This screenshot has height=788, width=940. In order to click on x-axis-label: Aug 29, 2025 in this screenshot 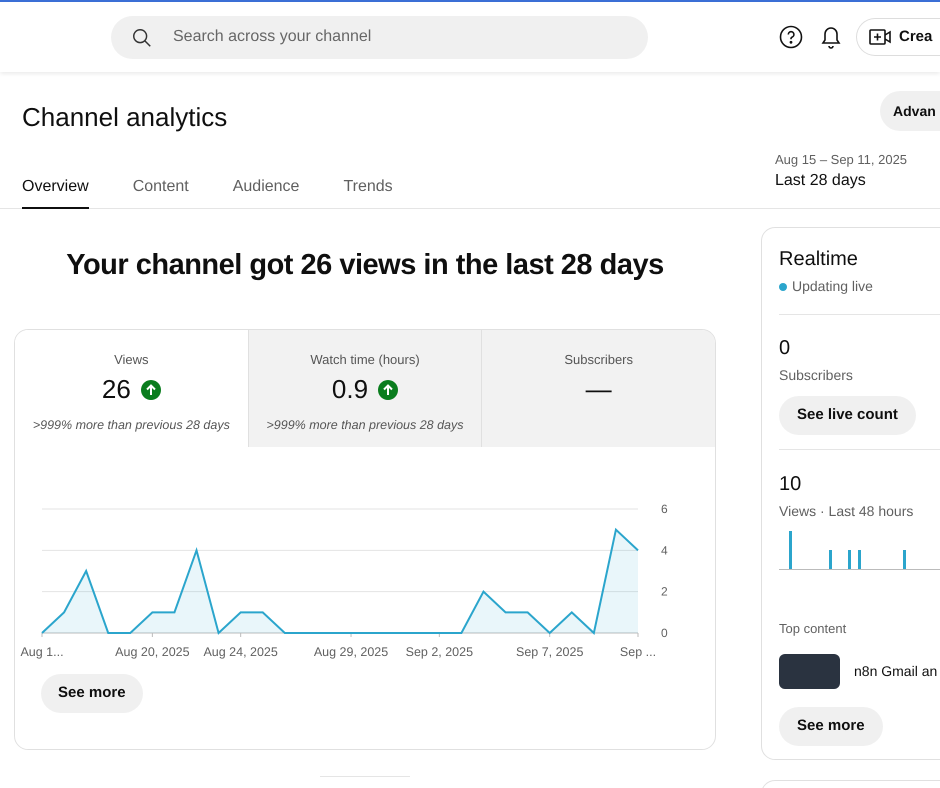, I will do `click(351, 652)`.